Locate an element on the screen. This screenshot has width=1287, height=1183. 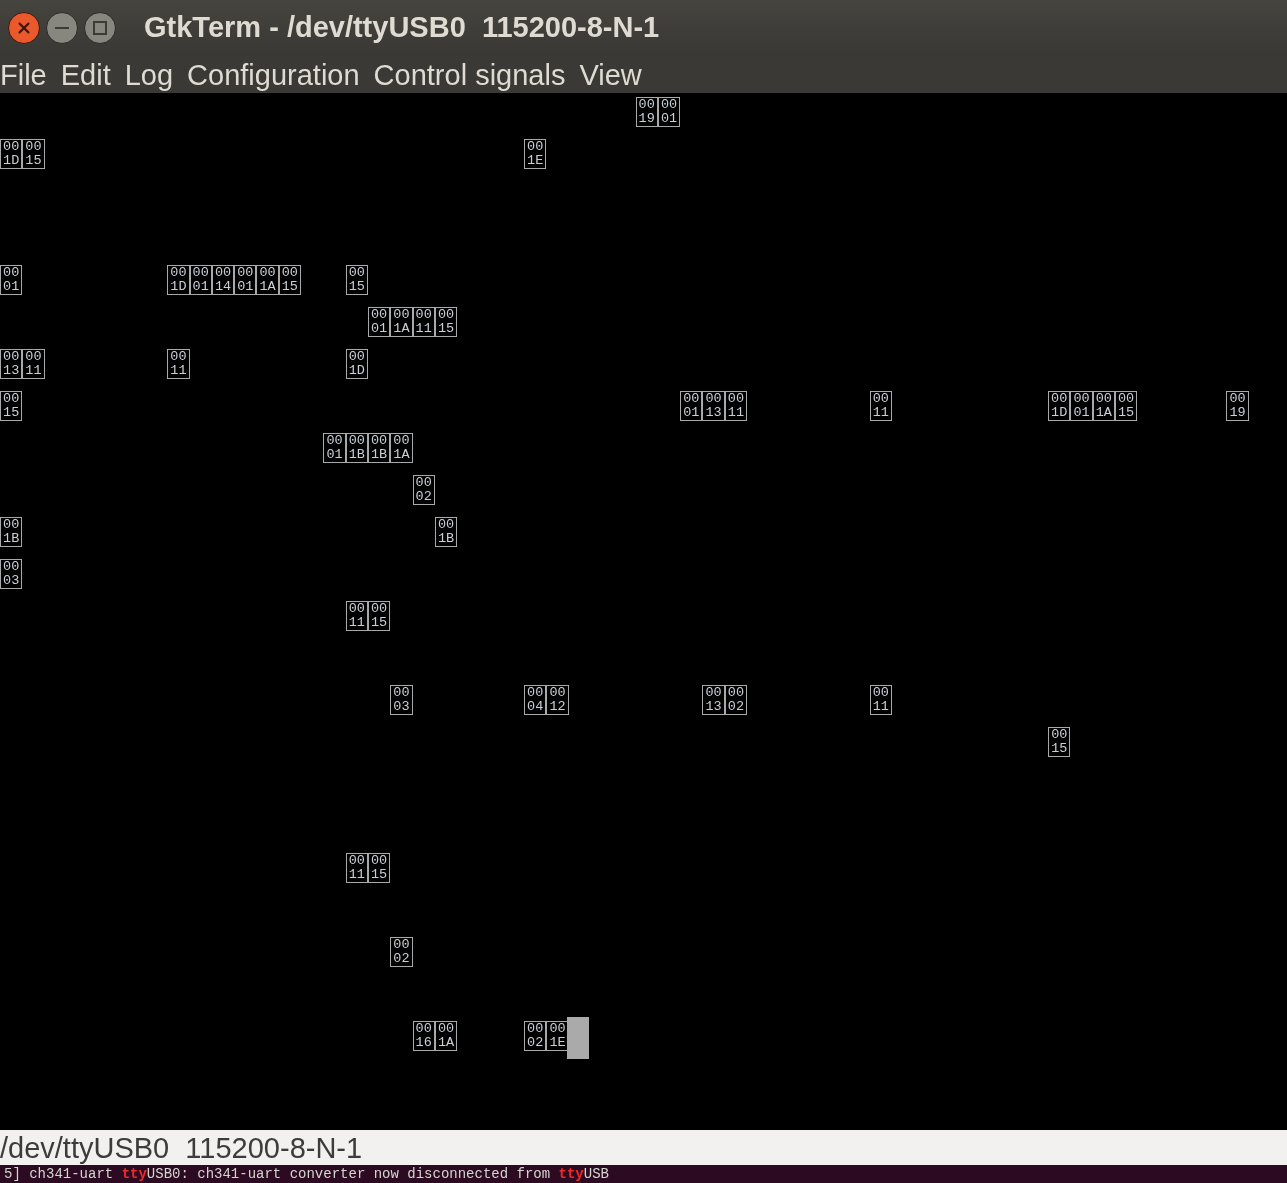
hex-code-glyph: 0004 is located at coordinates (535, 700).